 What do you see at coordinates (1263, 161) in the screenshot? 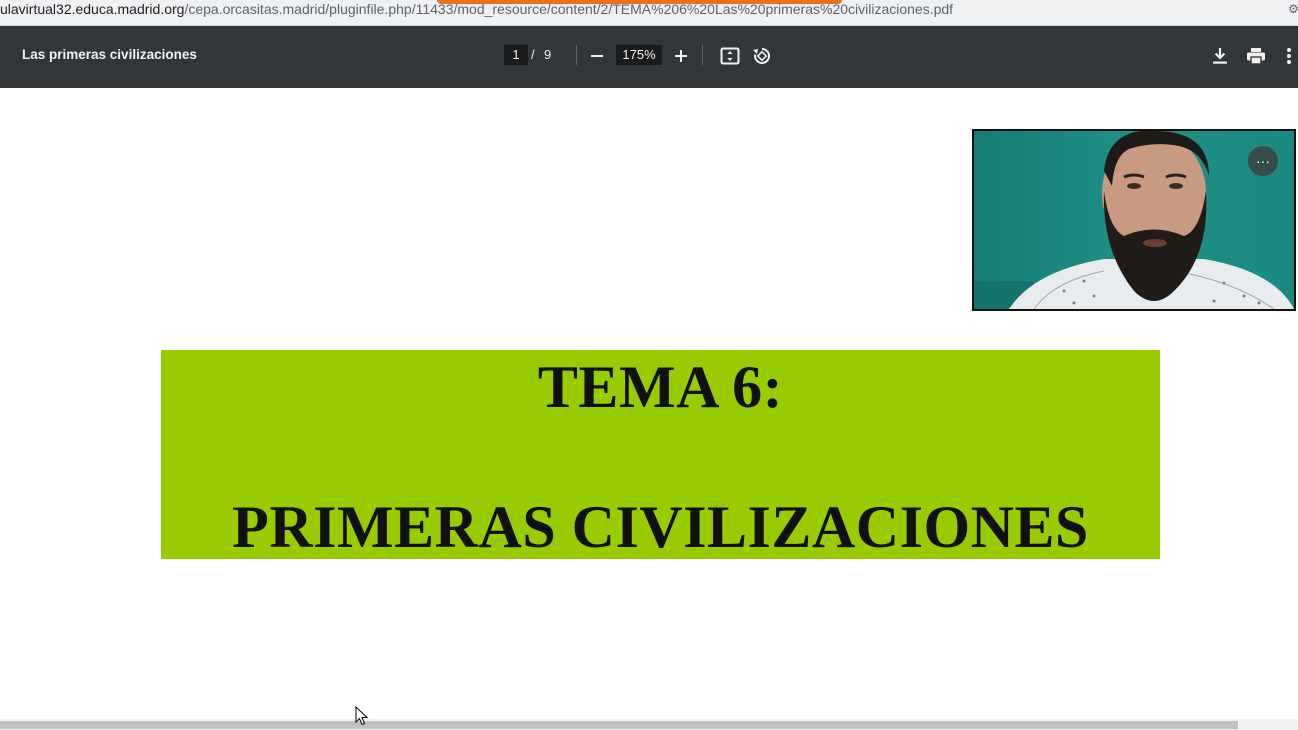
I see `video-options-button: ···` at bounding box center [1263, 161].